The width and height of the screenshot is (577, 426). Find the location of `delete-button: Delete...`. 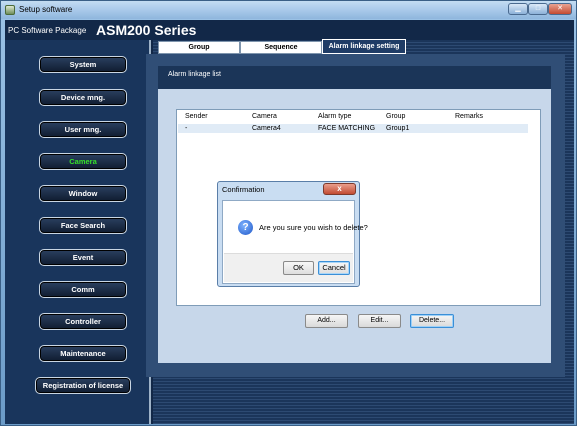

delete-button: Delete... is located at coordinates (432, 321).